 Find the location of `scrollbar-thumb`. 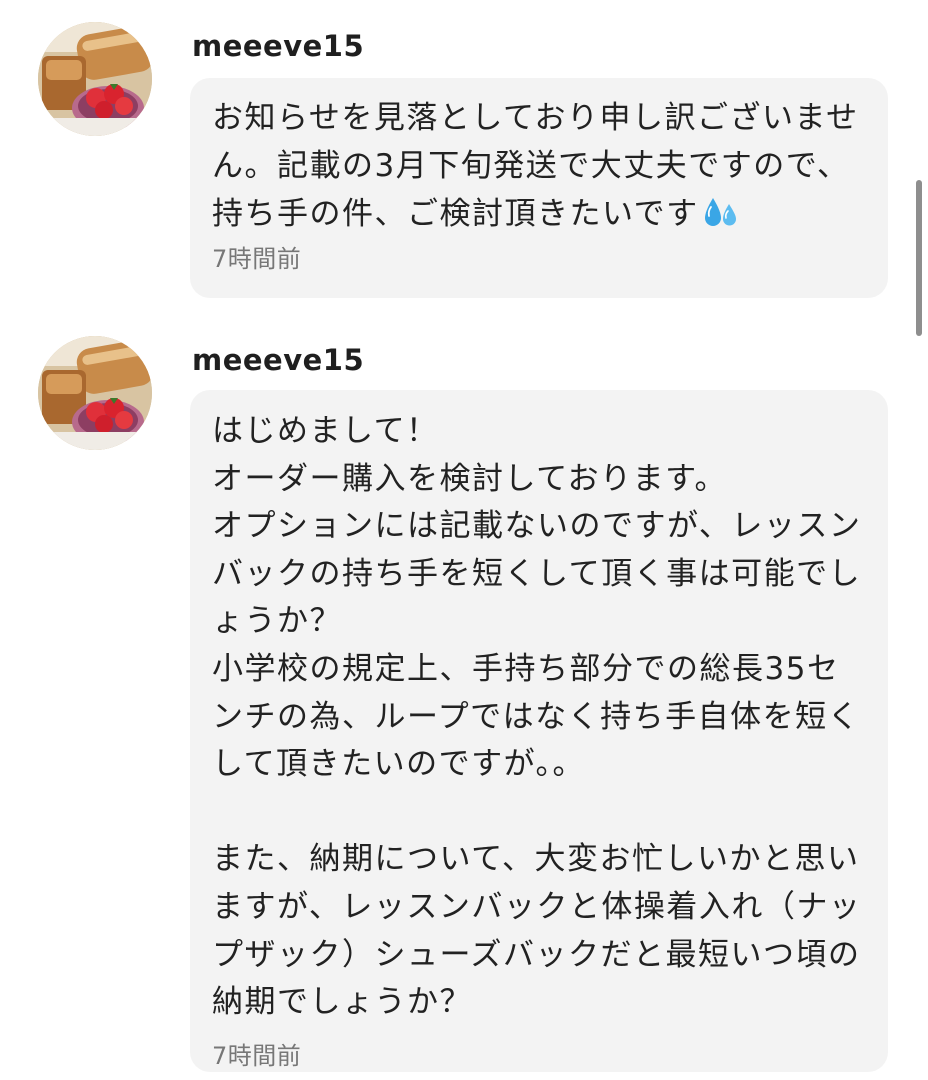

scrollbar-thumb is located at coordinates (919, 258).